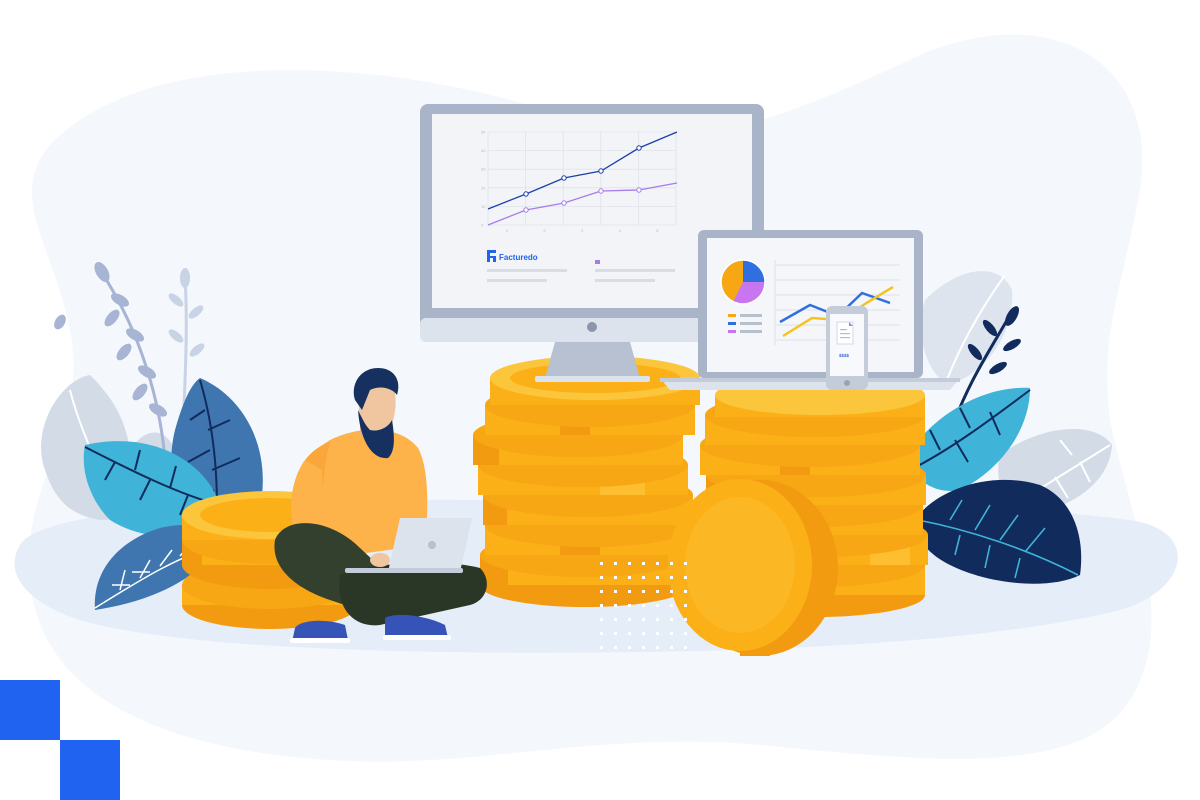  Describe the element at coordinates (491, 256) in the screenshot. I see `brand-logo` at that location.